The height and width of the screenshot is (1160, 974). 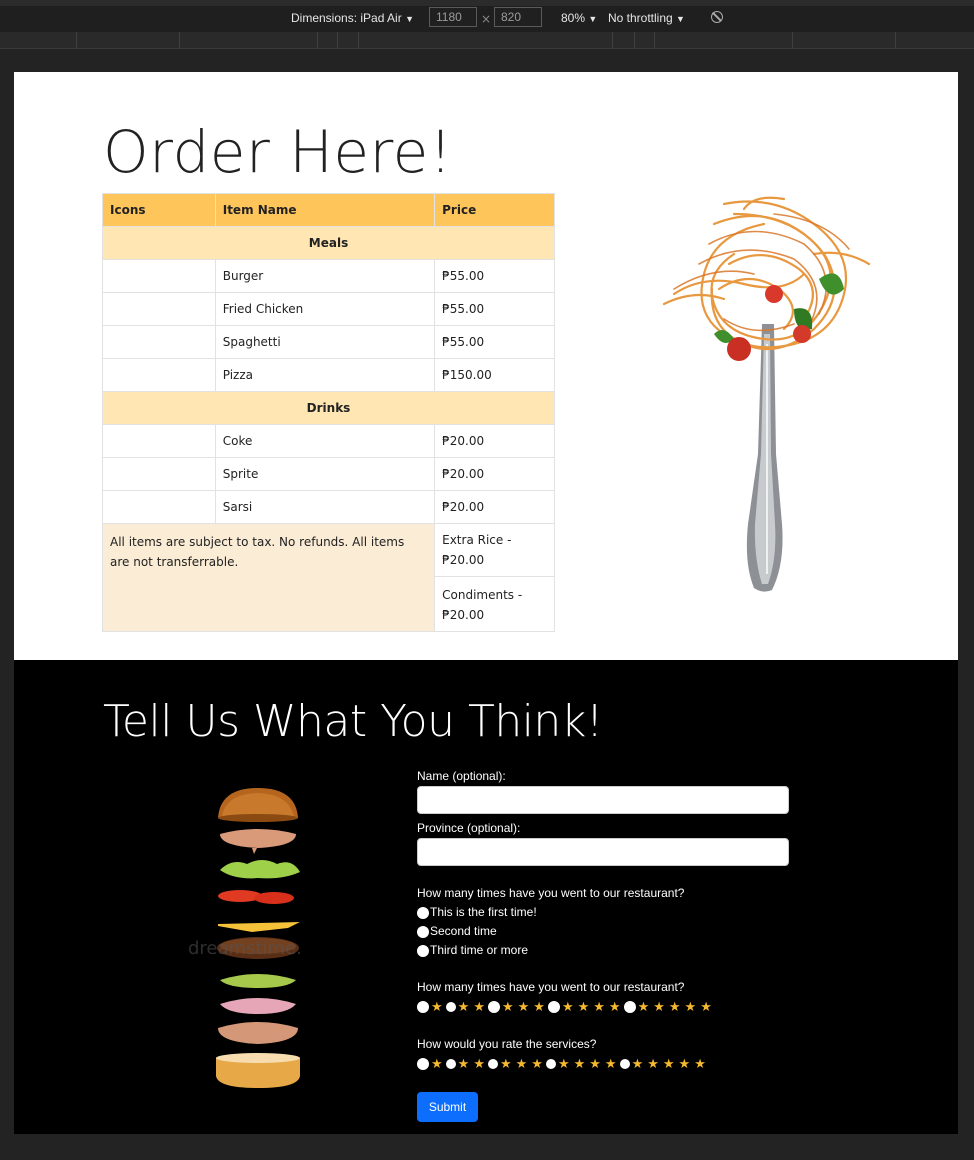 What do you see at coordinates (325, 375) in the screenshot?
I see `item-name: Pizza` at bounding box center [325, 375].